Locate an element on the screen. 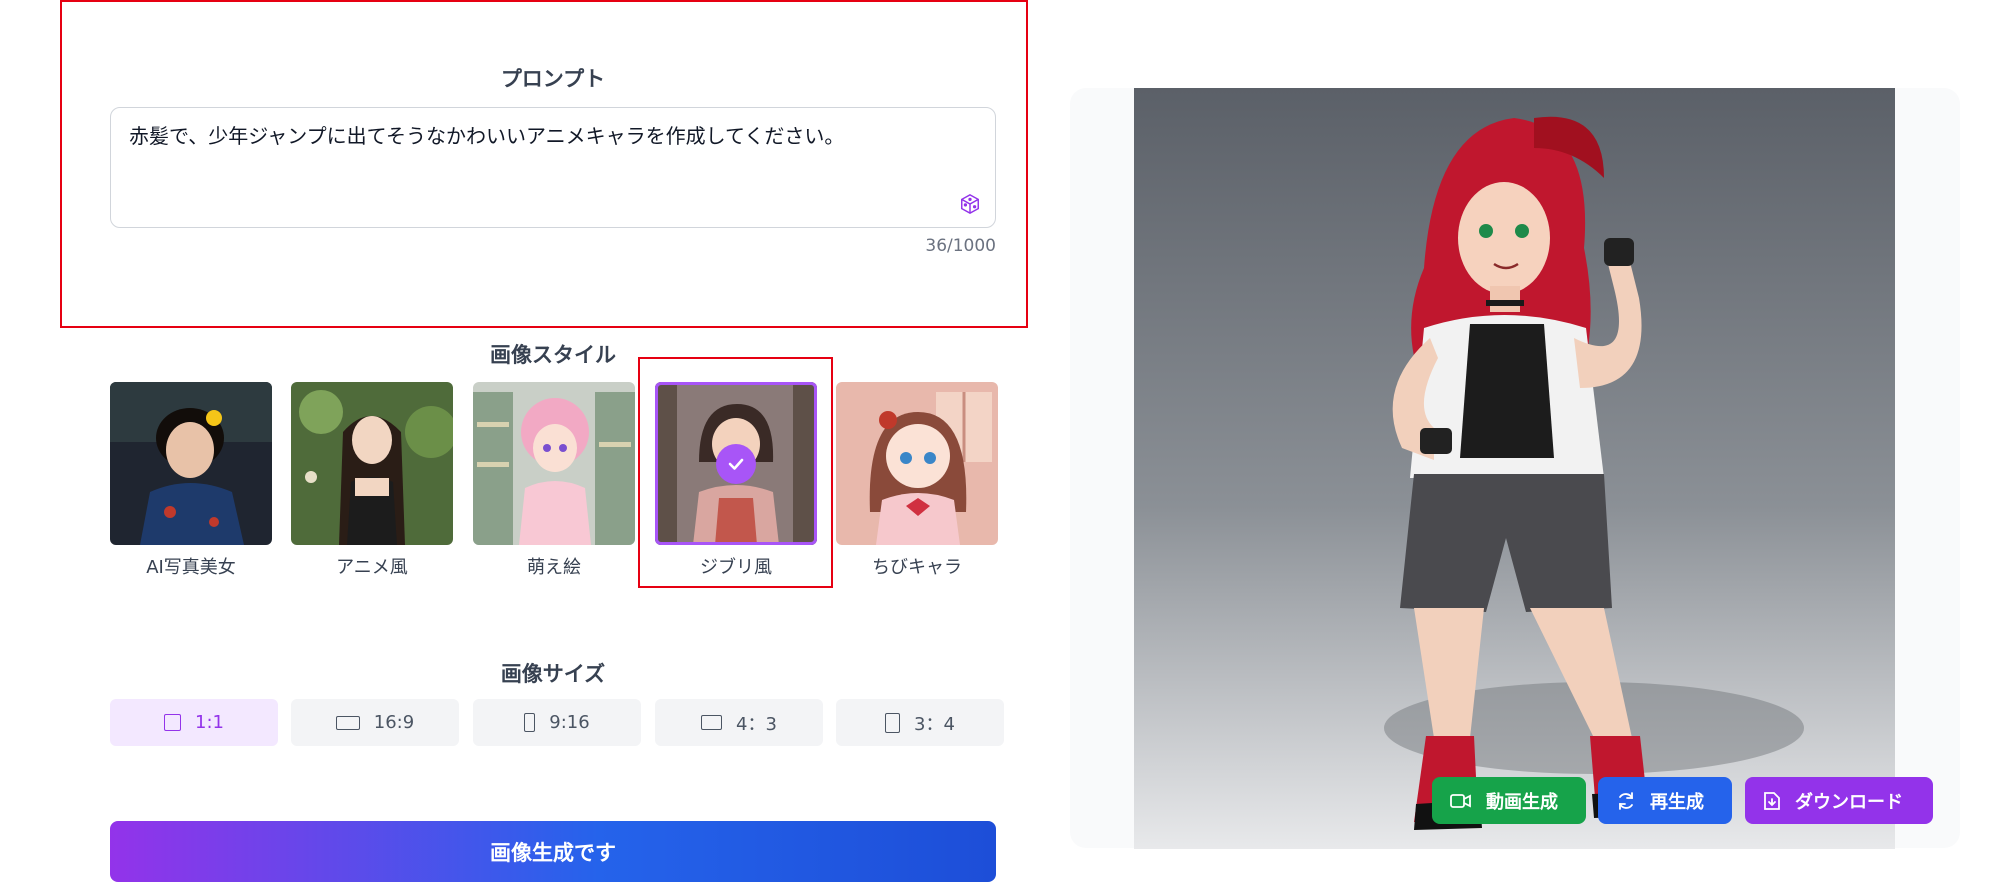 Image resolution: width=2000 pixels, height=895 pixels. style-option-ghibli: ジブリ風 is located at coordinates (736, 480).